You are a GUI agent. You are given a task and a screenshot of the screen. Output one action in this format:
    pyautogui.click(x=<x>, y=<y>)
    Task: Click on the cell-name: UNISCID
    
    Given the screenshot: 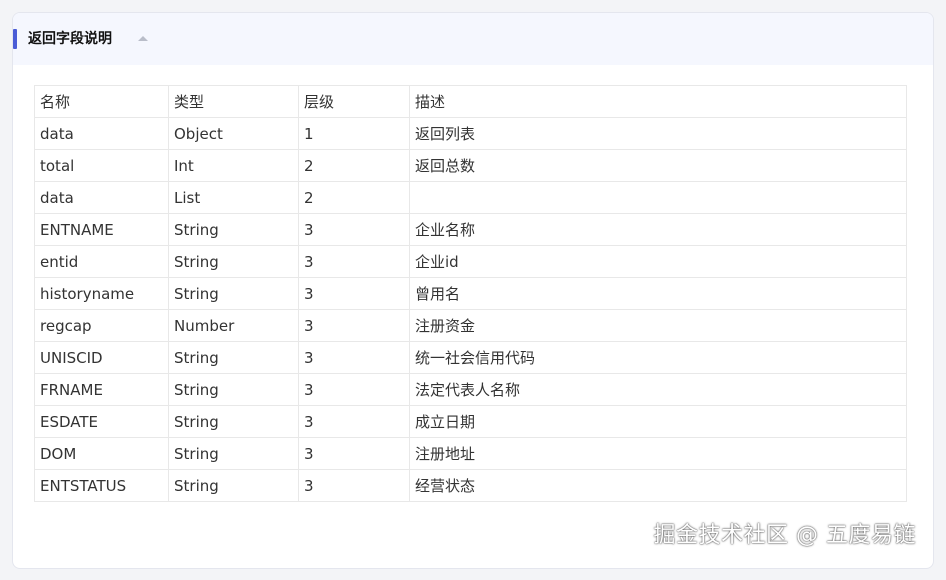 What is the action you would take?
    pyautogui.click(x=101, y=357)
    